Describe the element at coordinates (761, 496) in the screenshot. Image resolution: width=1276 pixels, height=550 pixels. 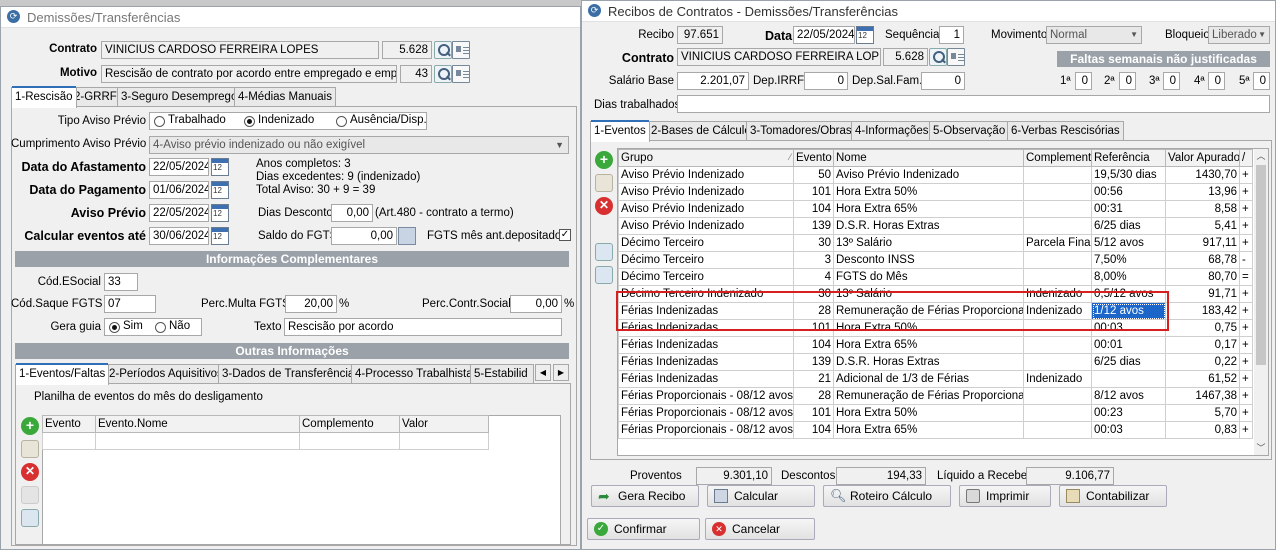
I see `calcular-button: Calcular` at that location.